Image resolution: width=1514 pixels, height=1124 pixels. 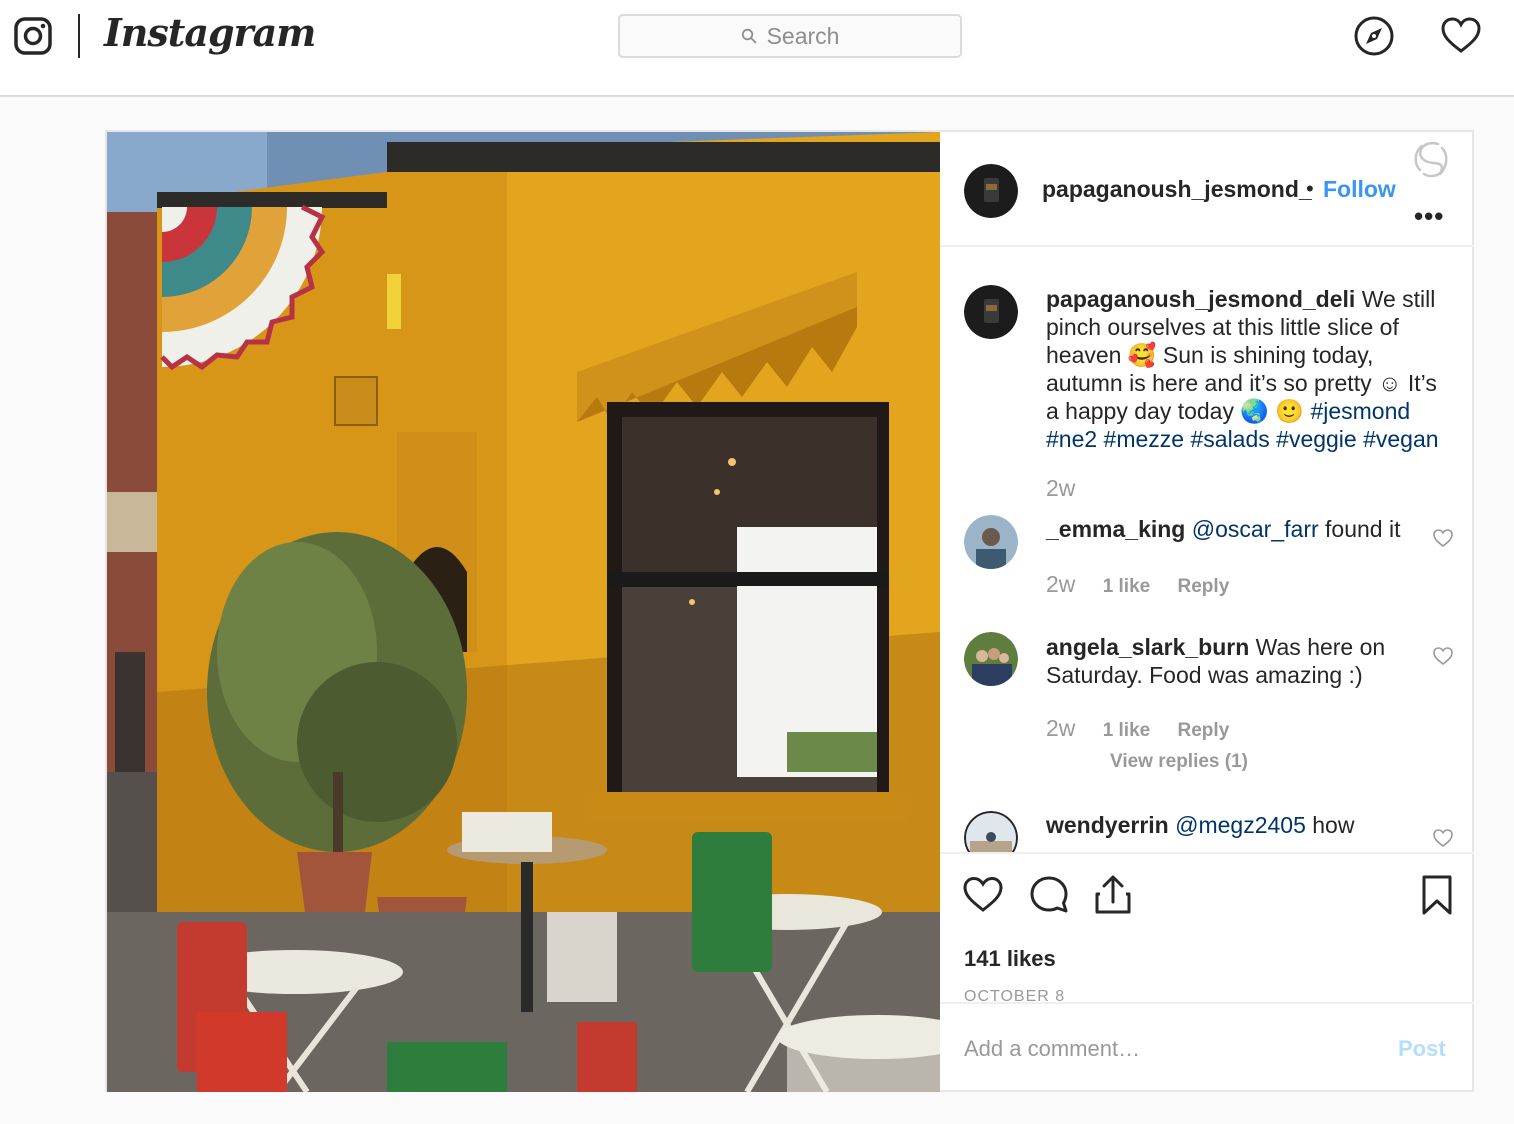 What do you see at coordinates (1107, 825) in the screenshot?
I see `comment-username: wendyerrin` at bounding box center [1107, 825].